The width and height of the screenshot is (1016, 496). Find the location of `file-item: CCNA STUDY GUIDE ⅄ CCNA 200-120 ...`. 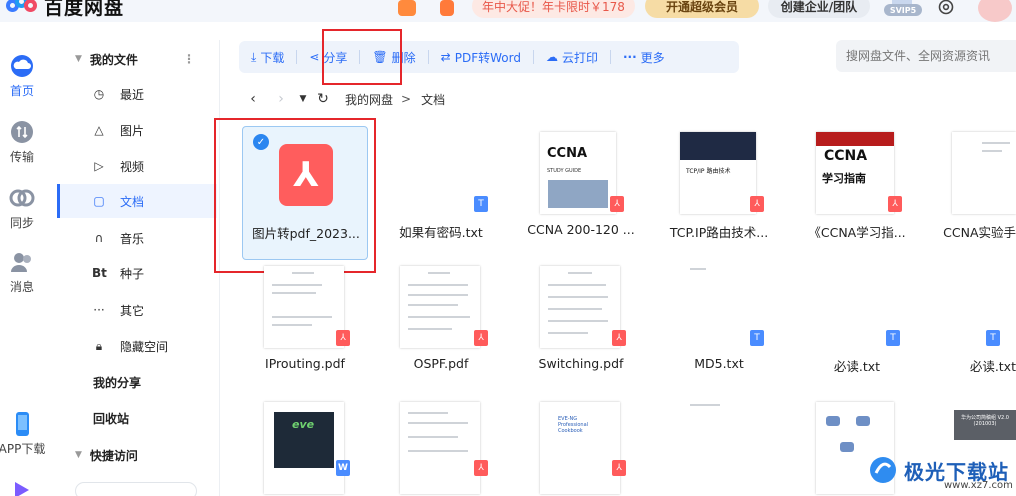

file-item: CCNA STUDY GUIDE ⅄ CCNA 200-120 ... is located at coordinates (581, 193).